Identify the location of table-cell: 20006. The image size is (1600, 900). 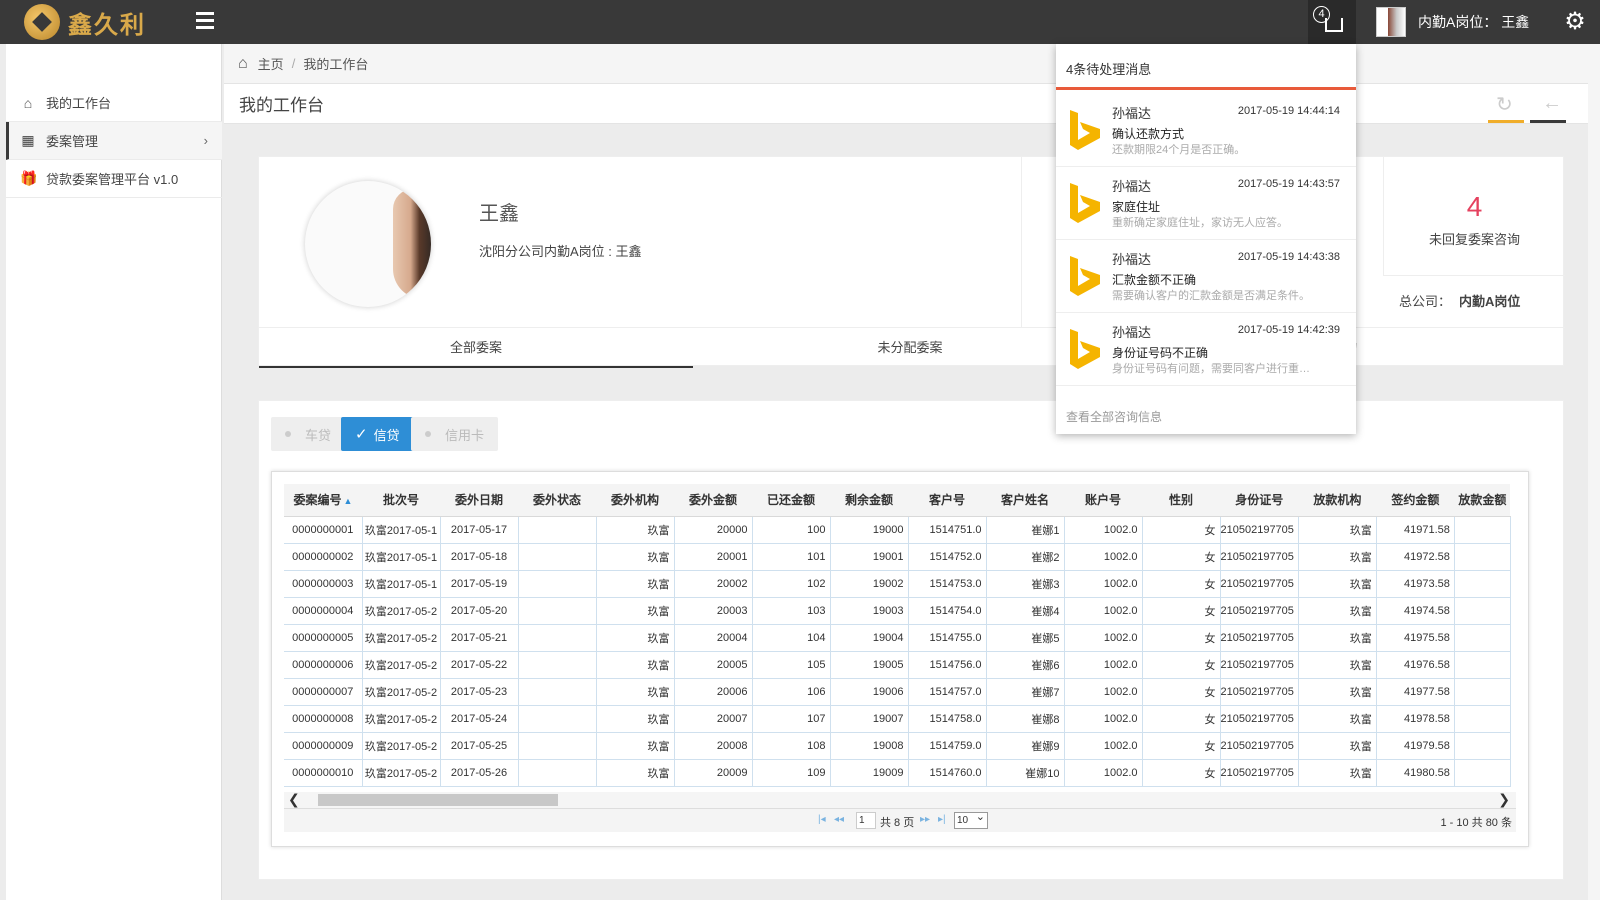
(713, 692).